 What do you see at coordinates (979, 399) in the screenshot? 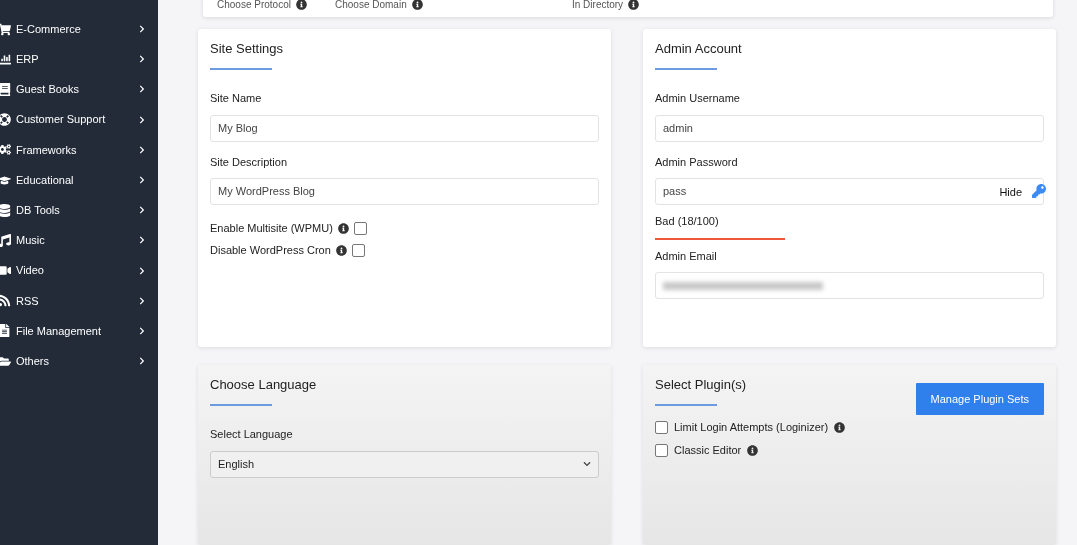
I see `manage-plugin-sets-button: Manage Plugin Sets` at bounding box center [979, 399].